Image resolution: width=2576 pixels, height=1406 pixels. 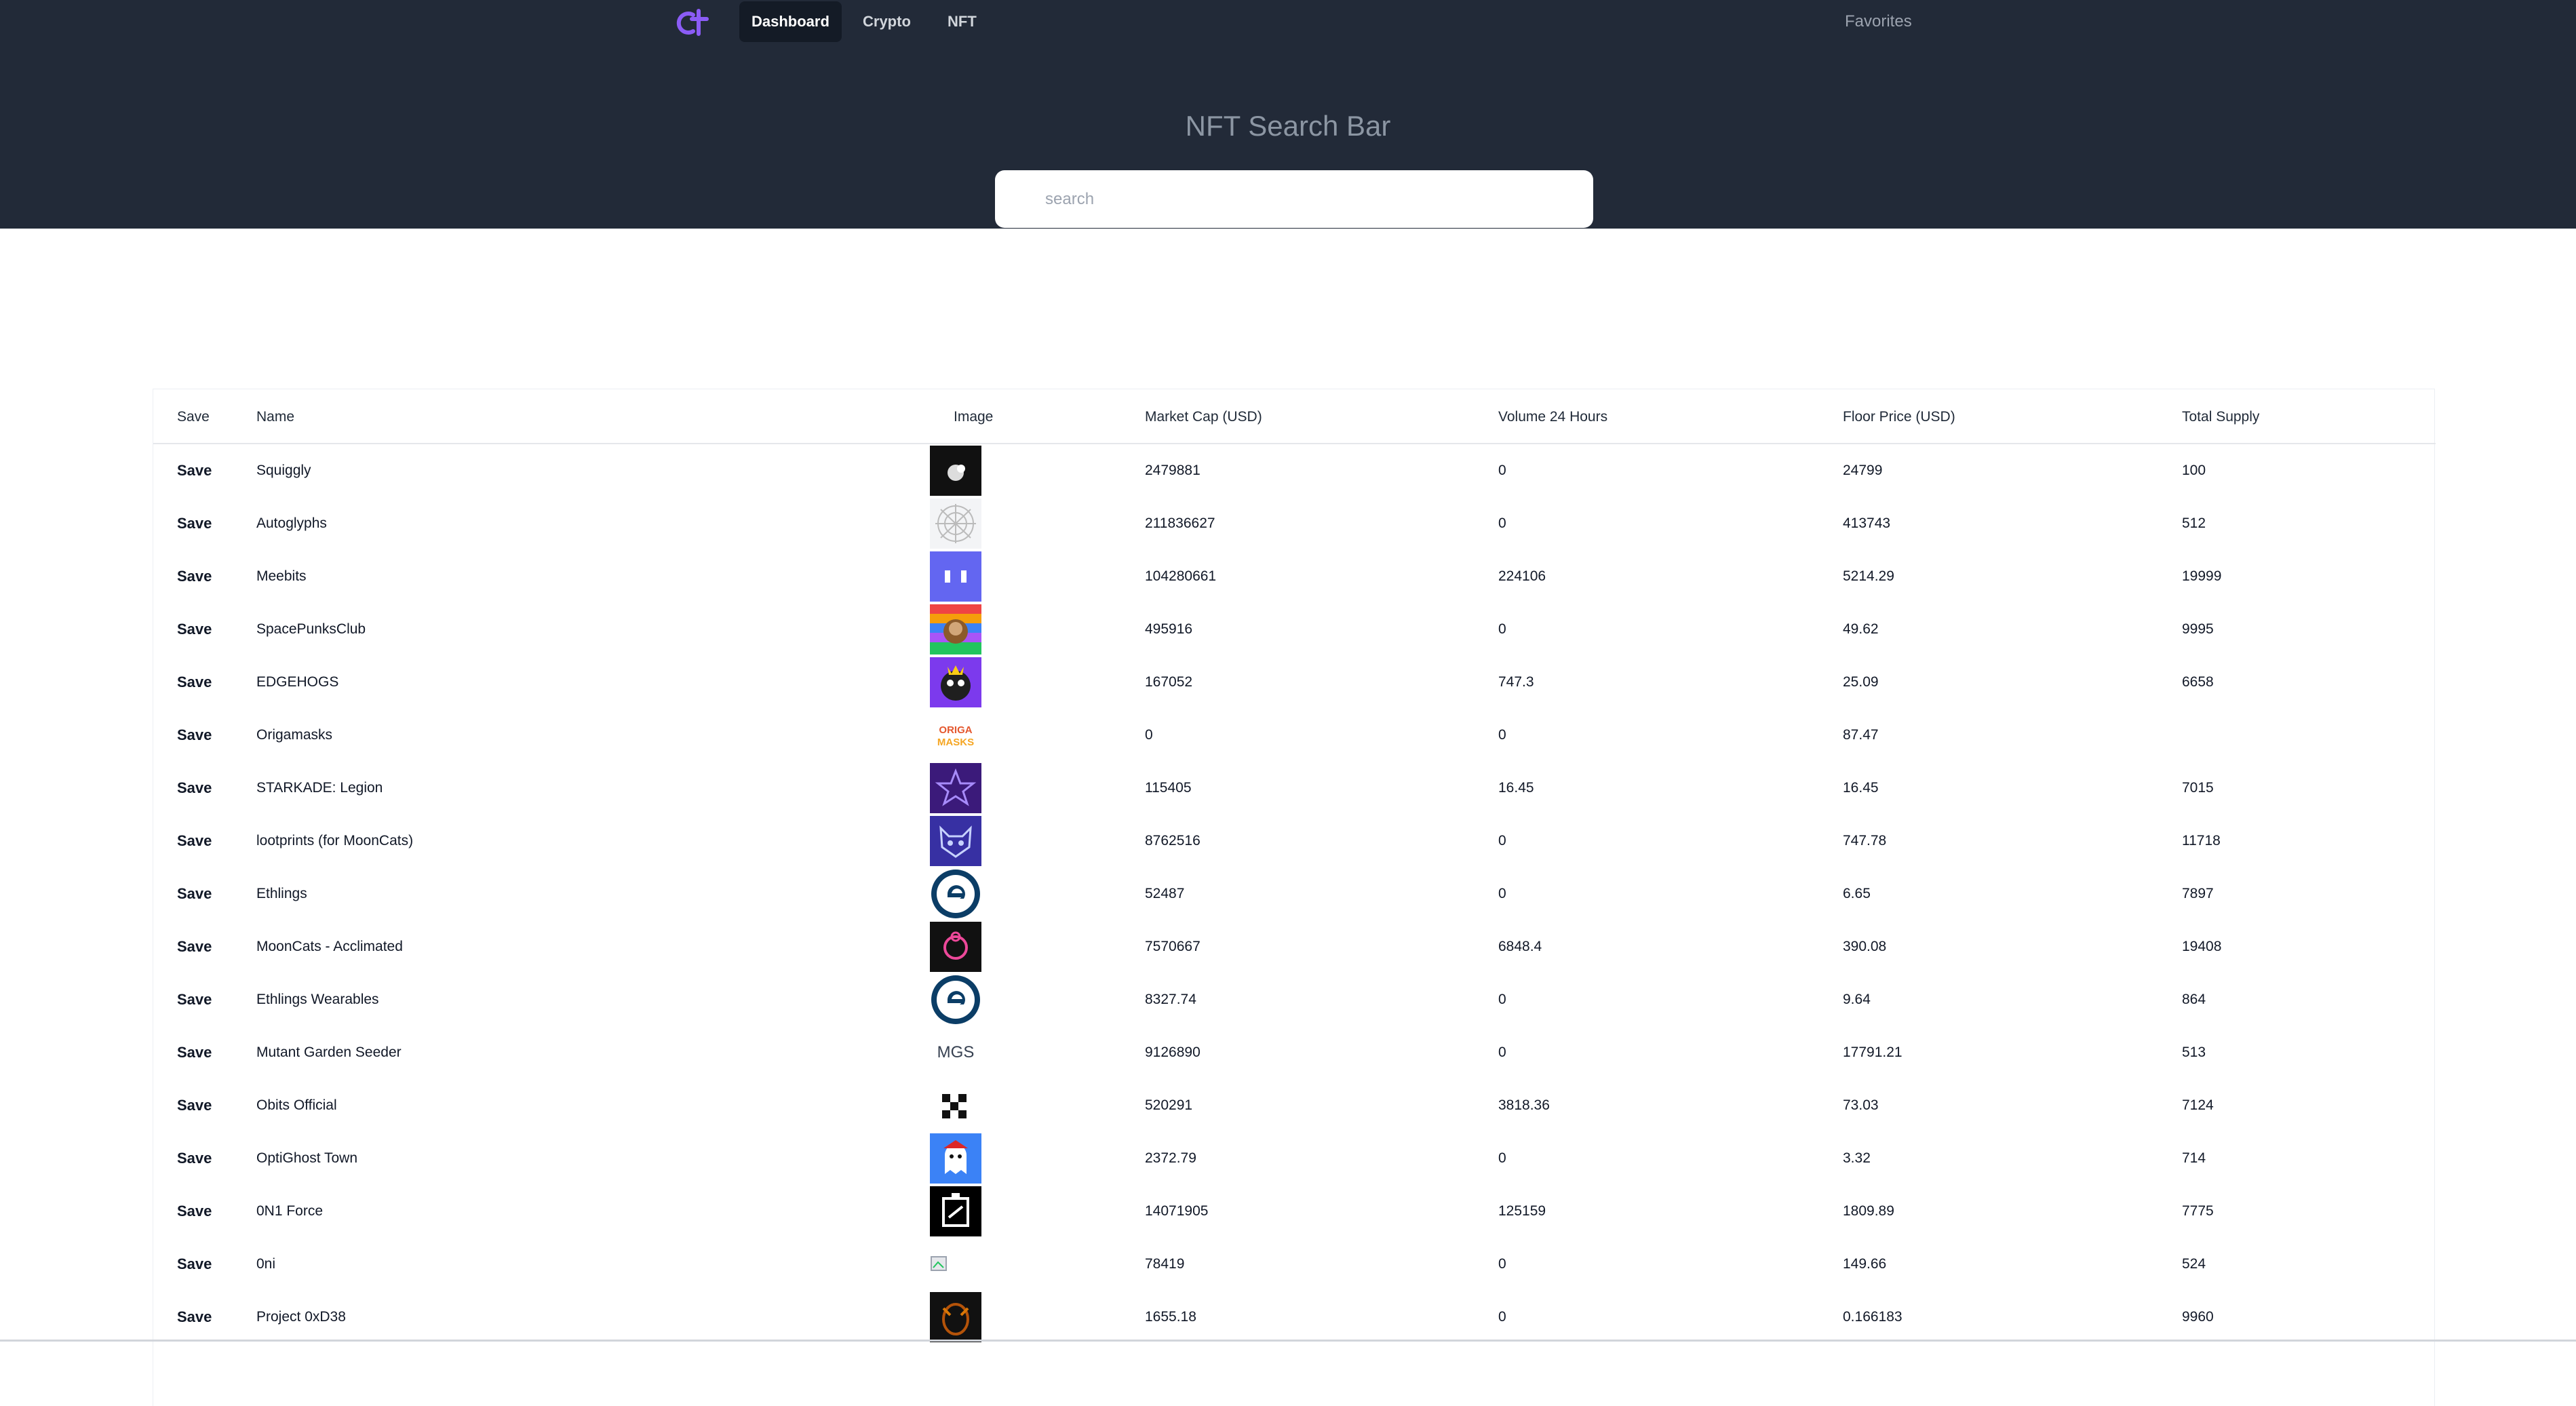 I want to click on market-cap-value: 78419, so click(x=1165, y=1264).